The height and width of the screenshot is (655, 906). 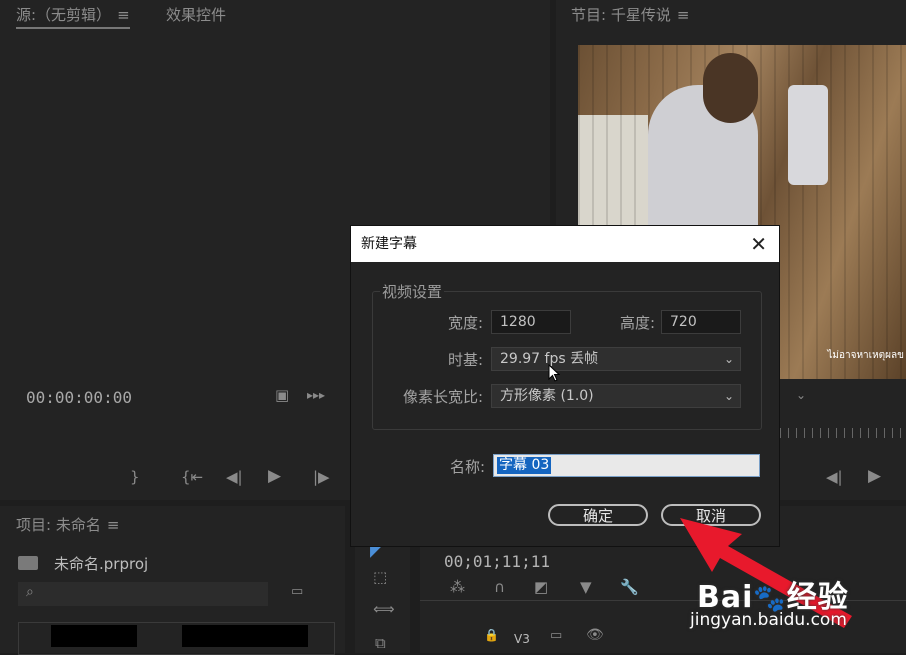 What do you see at coordinates (621, 15) in the screenshot?
I see `program-title-label: 节目: 千星传说` at bounding box center [621, 15].